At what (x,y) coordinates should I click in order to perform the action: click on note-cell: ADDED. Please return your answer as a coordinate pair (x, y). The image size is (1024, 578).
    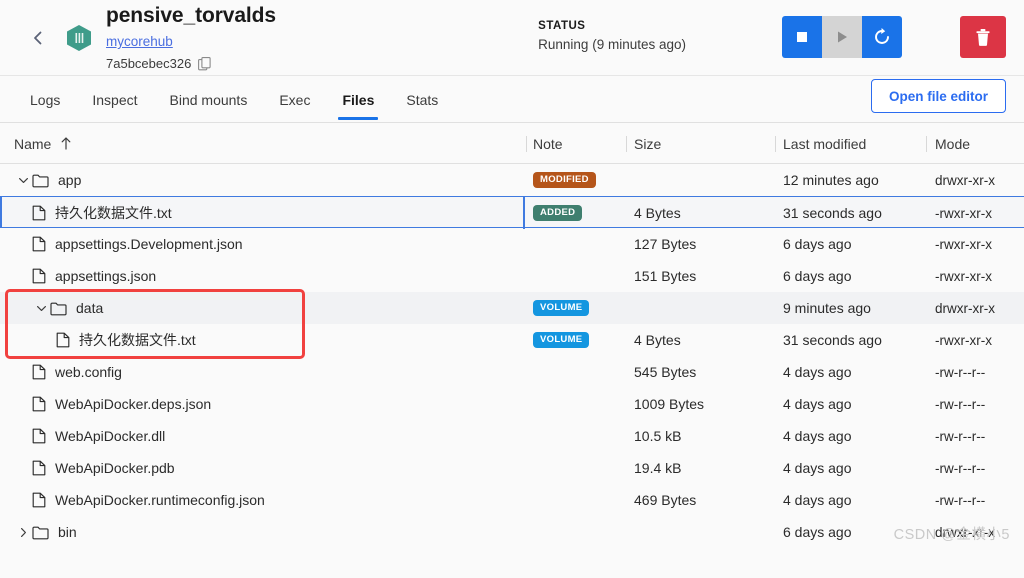
    Looking at the image, I should click on (558, 213).